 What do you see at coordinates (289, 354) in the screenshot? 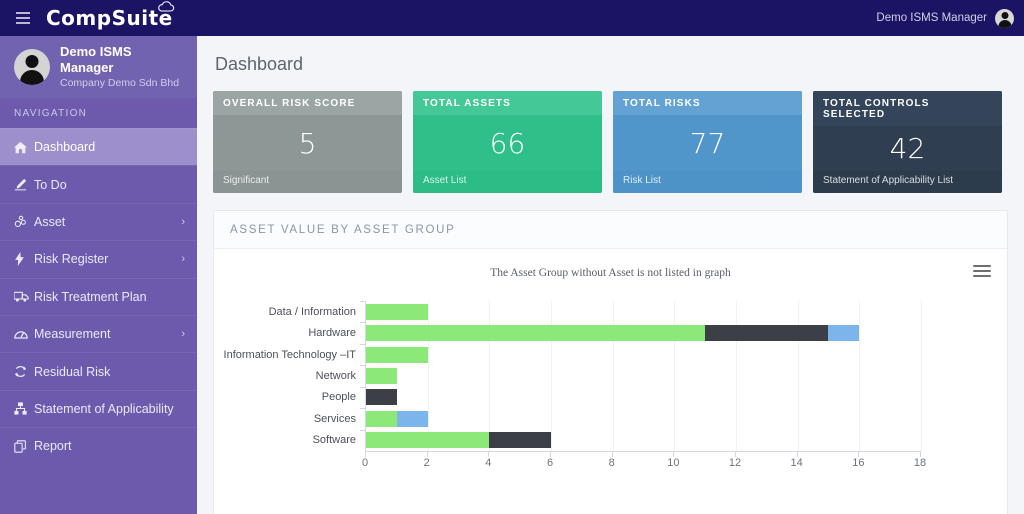
I see `y-axis-category-label: Information Technology –IT` at bounding box center [289, 354].